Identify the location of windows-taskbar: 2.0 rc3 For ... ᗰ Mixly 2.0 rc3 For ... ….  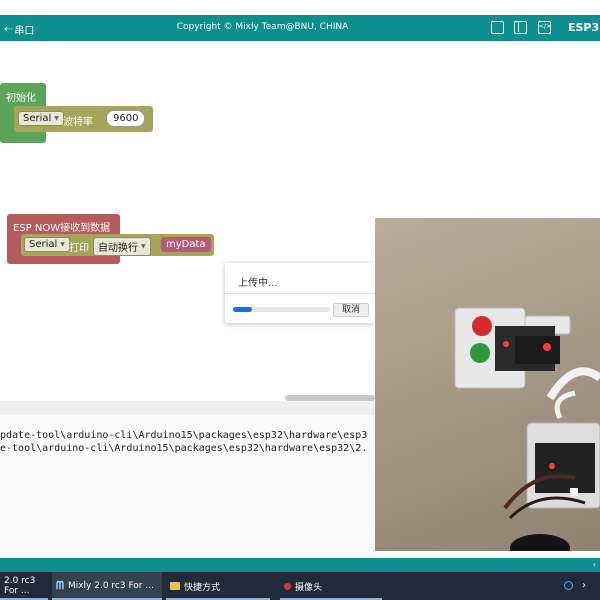
(300, 586).